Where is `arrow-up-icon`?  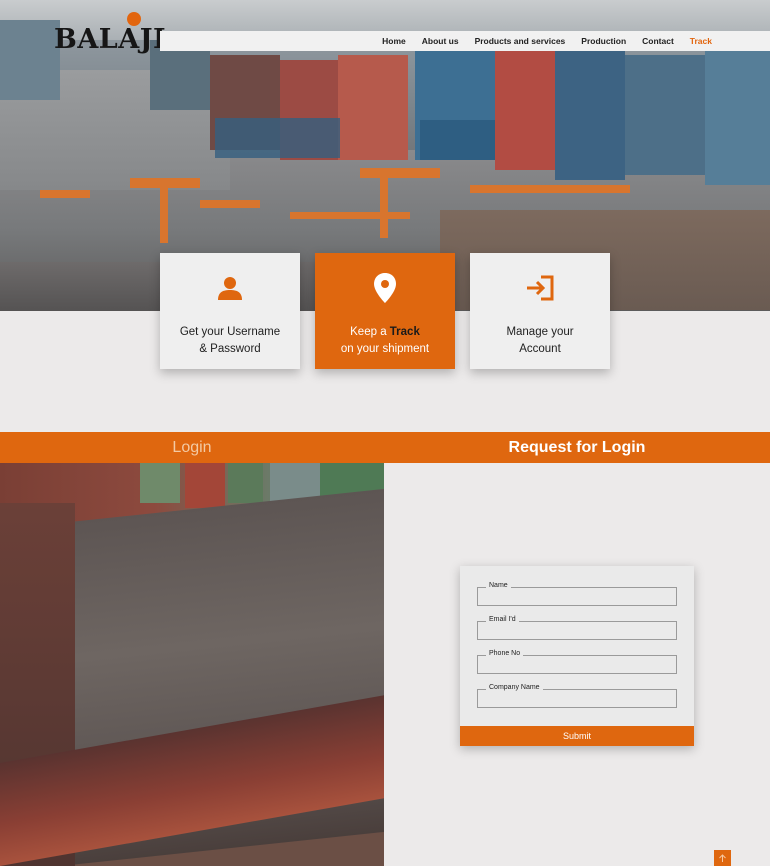 arrow-up-icon is located at coordinates (722, 857).